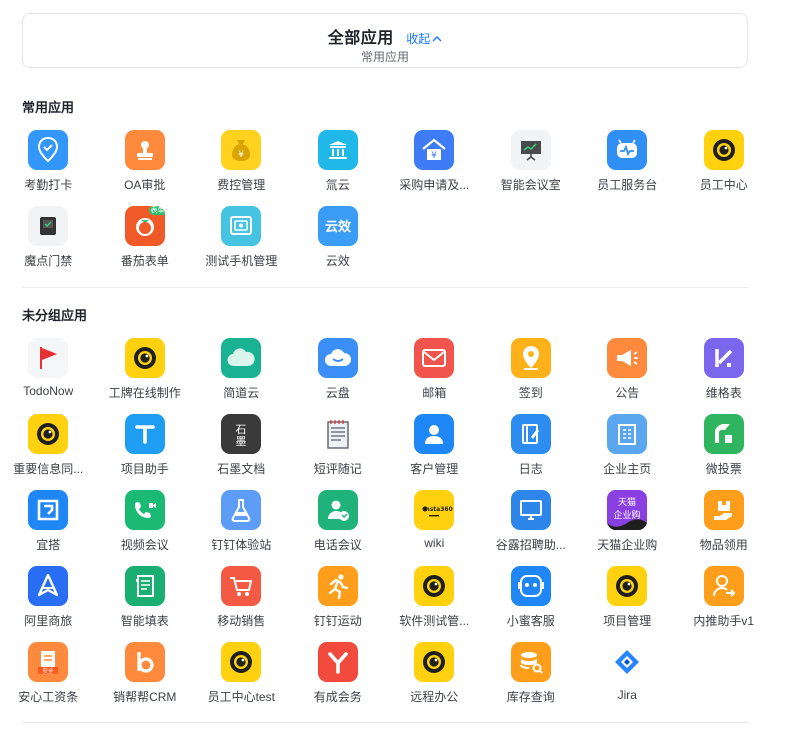 The image size is (796, 732). What do you see at coordinates (531, 164) in the screenshot?
I see `app-tile: 智能会议室` at bounding box center [531, 164].